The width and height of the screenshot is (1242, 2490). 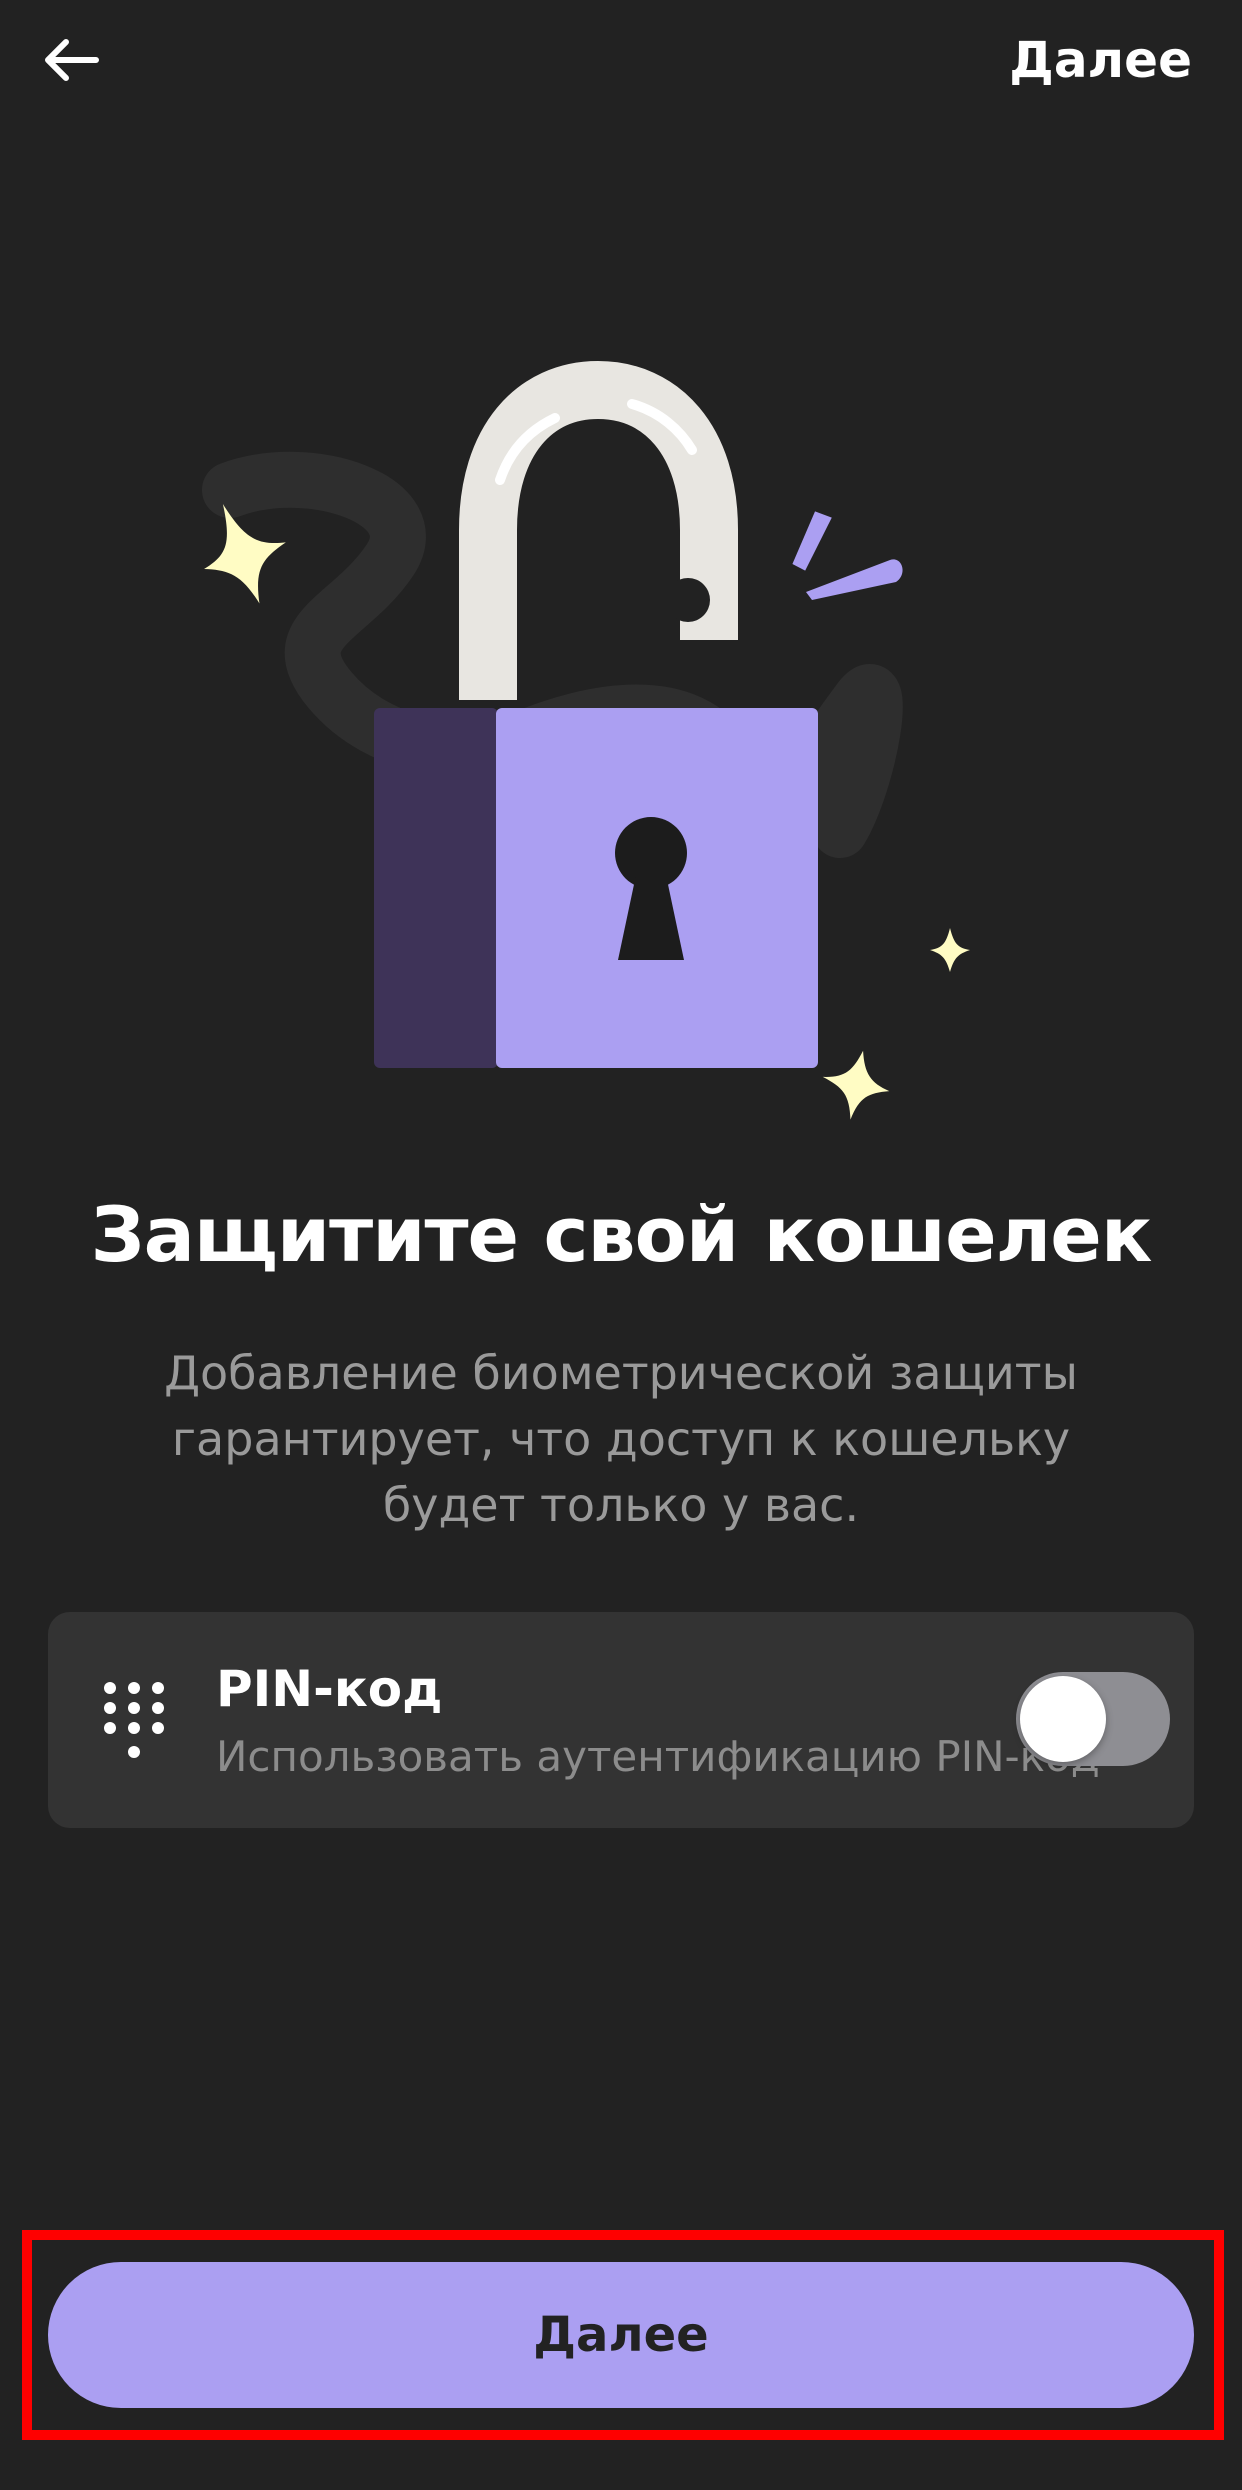 I want to click on continue-button: Далее, so click(x=621, y=2335).